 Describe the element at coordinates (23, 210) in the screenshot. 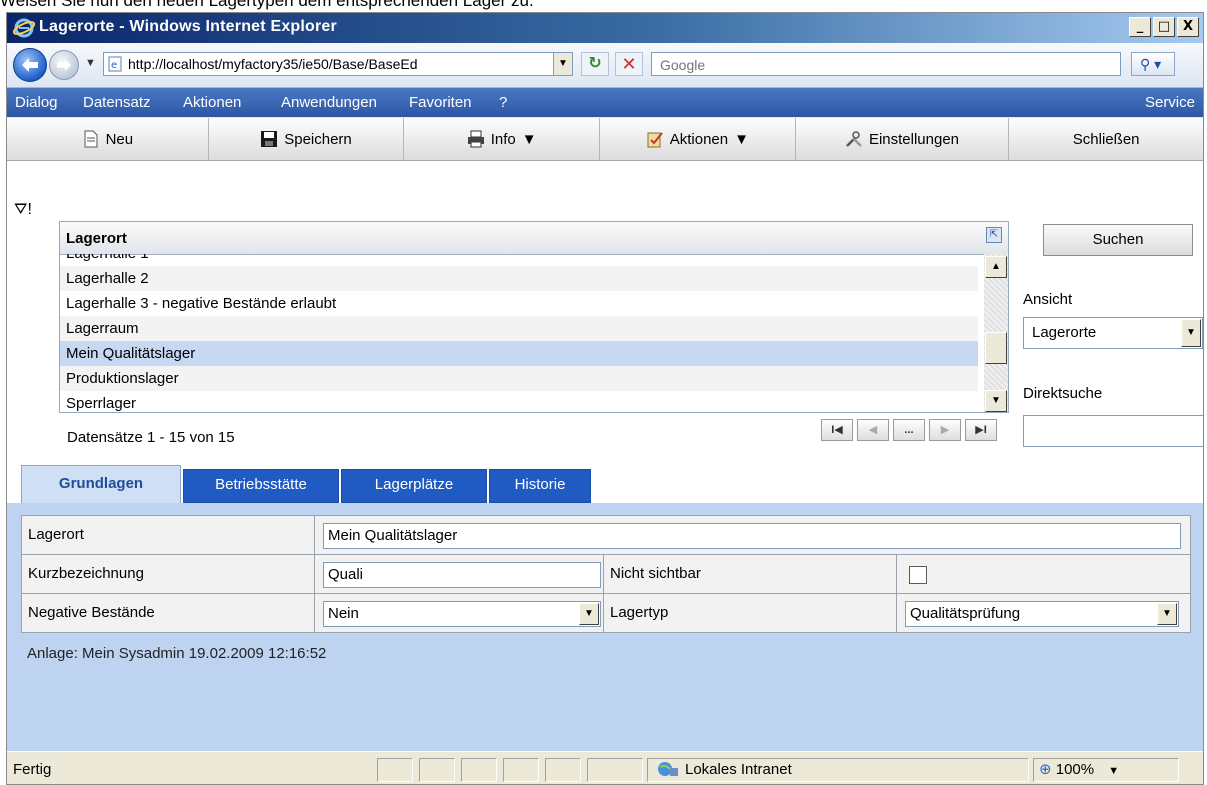

I see `filter-icon: ⛛!` at that location.